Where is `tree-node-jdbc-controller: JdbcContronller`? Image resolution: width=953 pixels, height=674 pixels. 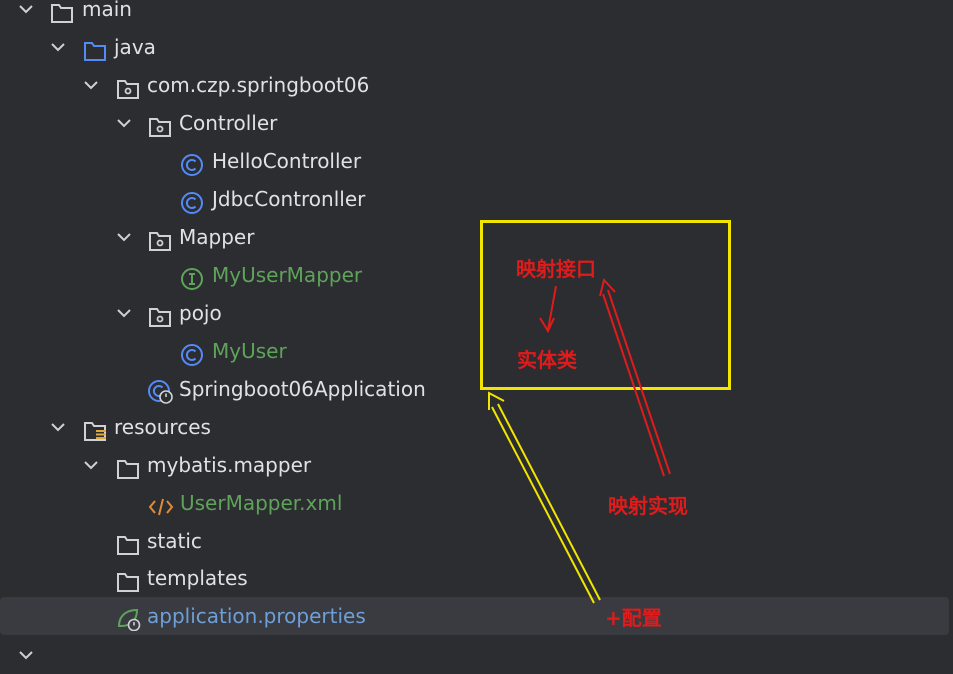
tree-node-jdbc-controller: JdbcContronller is located at coordinates (476, 199).